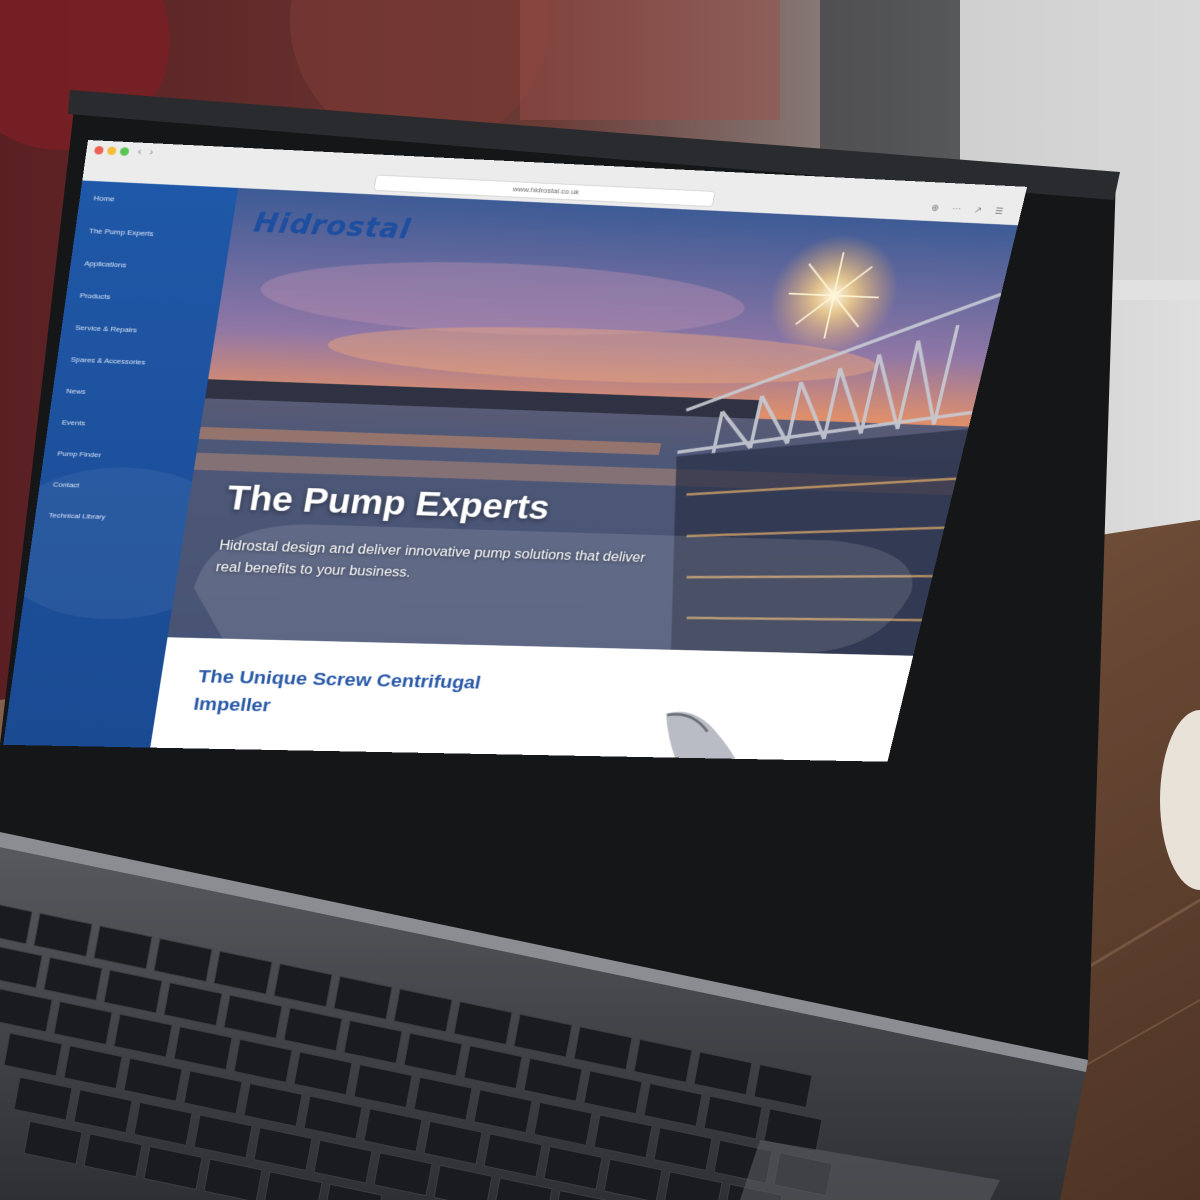  Describe the element at coordinates (135, 403) in the screenshot. I see `sidebar-item-news: News` at that location.